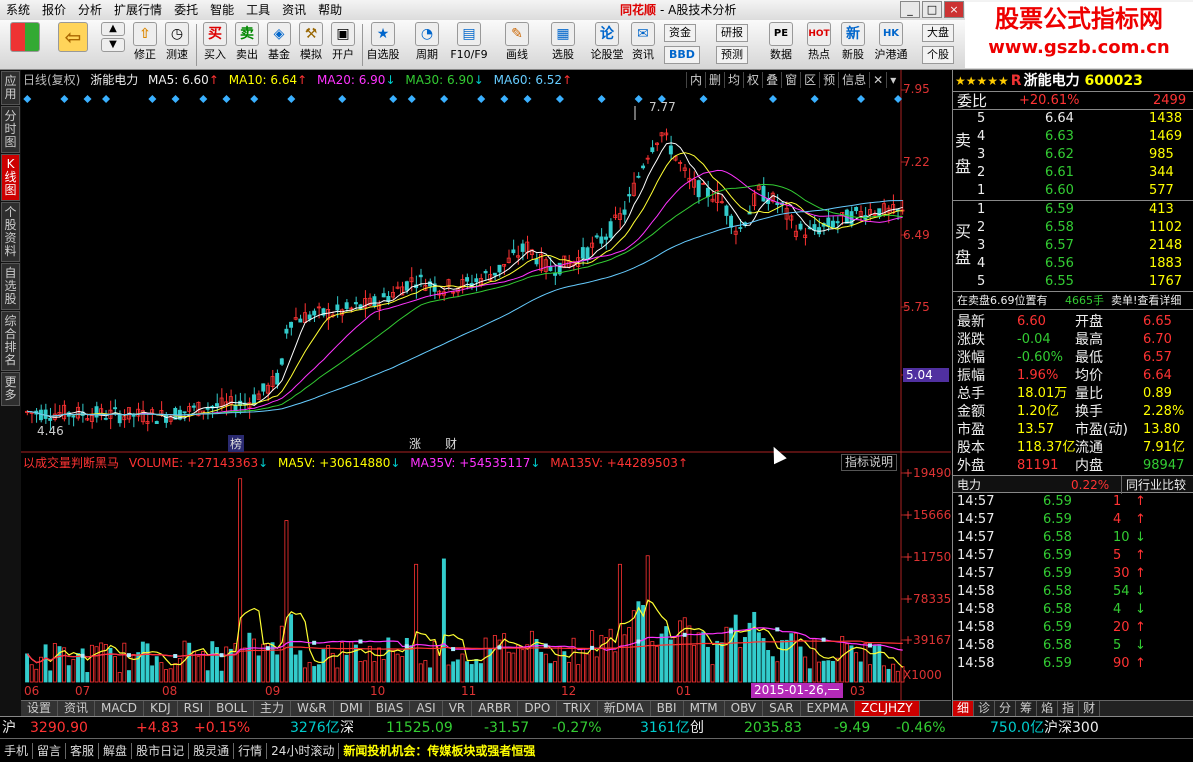  What do you see at coordinates (704, 708) in the screenshot?
I see `tab-mtm: MTM` at bounding box center [704, 708].